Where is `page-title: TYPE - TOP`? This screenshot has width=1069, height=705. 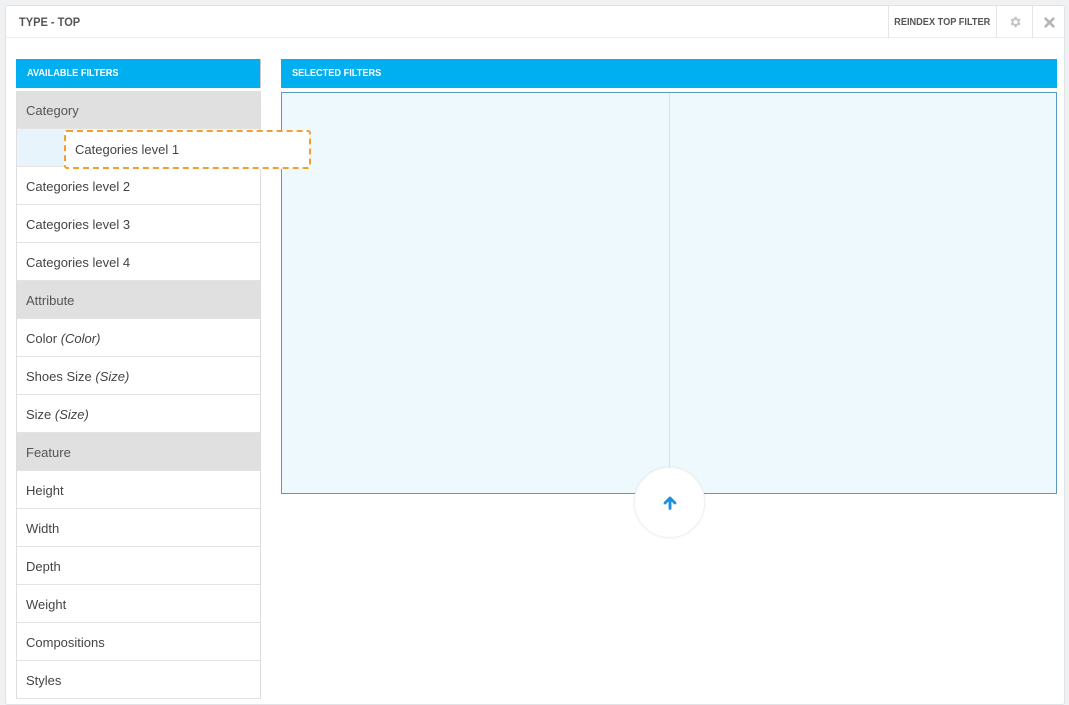 page-title: TYPE - TOP is located at coordinates (50, 22).